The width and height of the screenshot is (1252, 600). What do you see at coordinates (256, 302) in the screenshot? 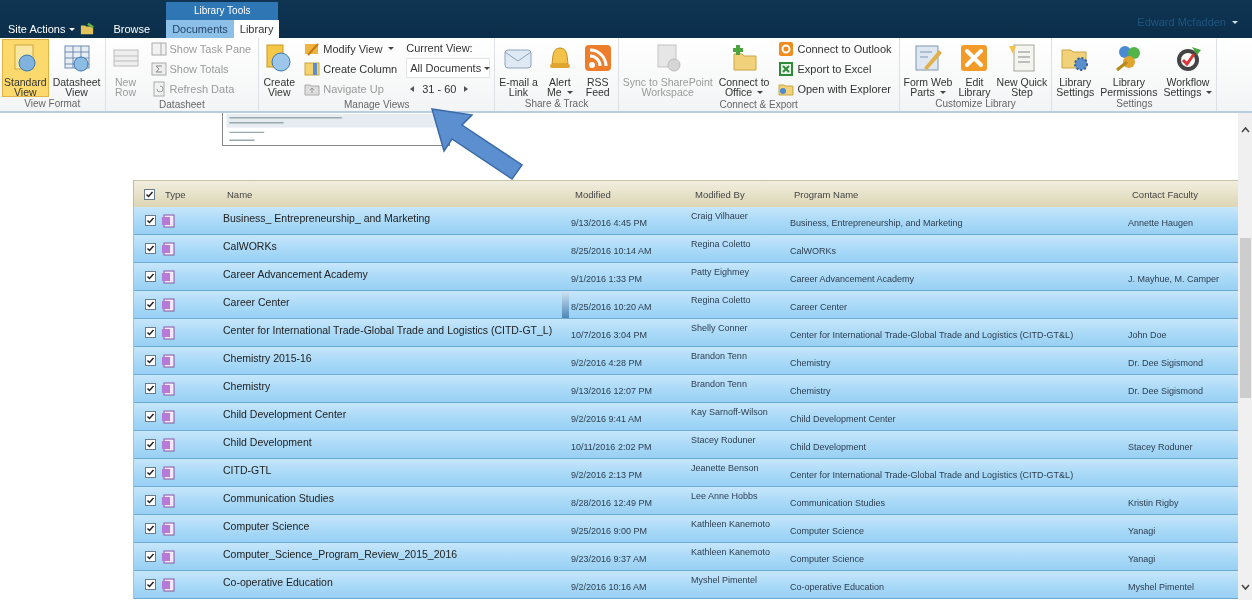
I see `file-name: Career Center` at bounding box center [256, 302].